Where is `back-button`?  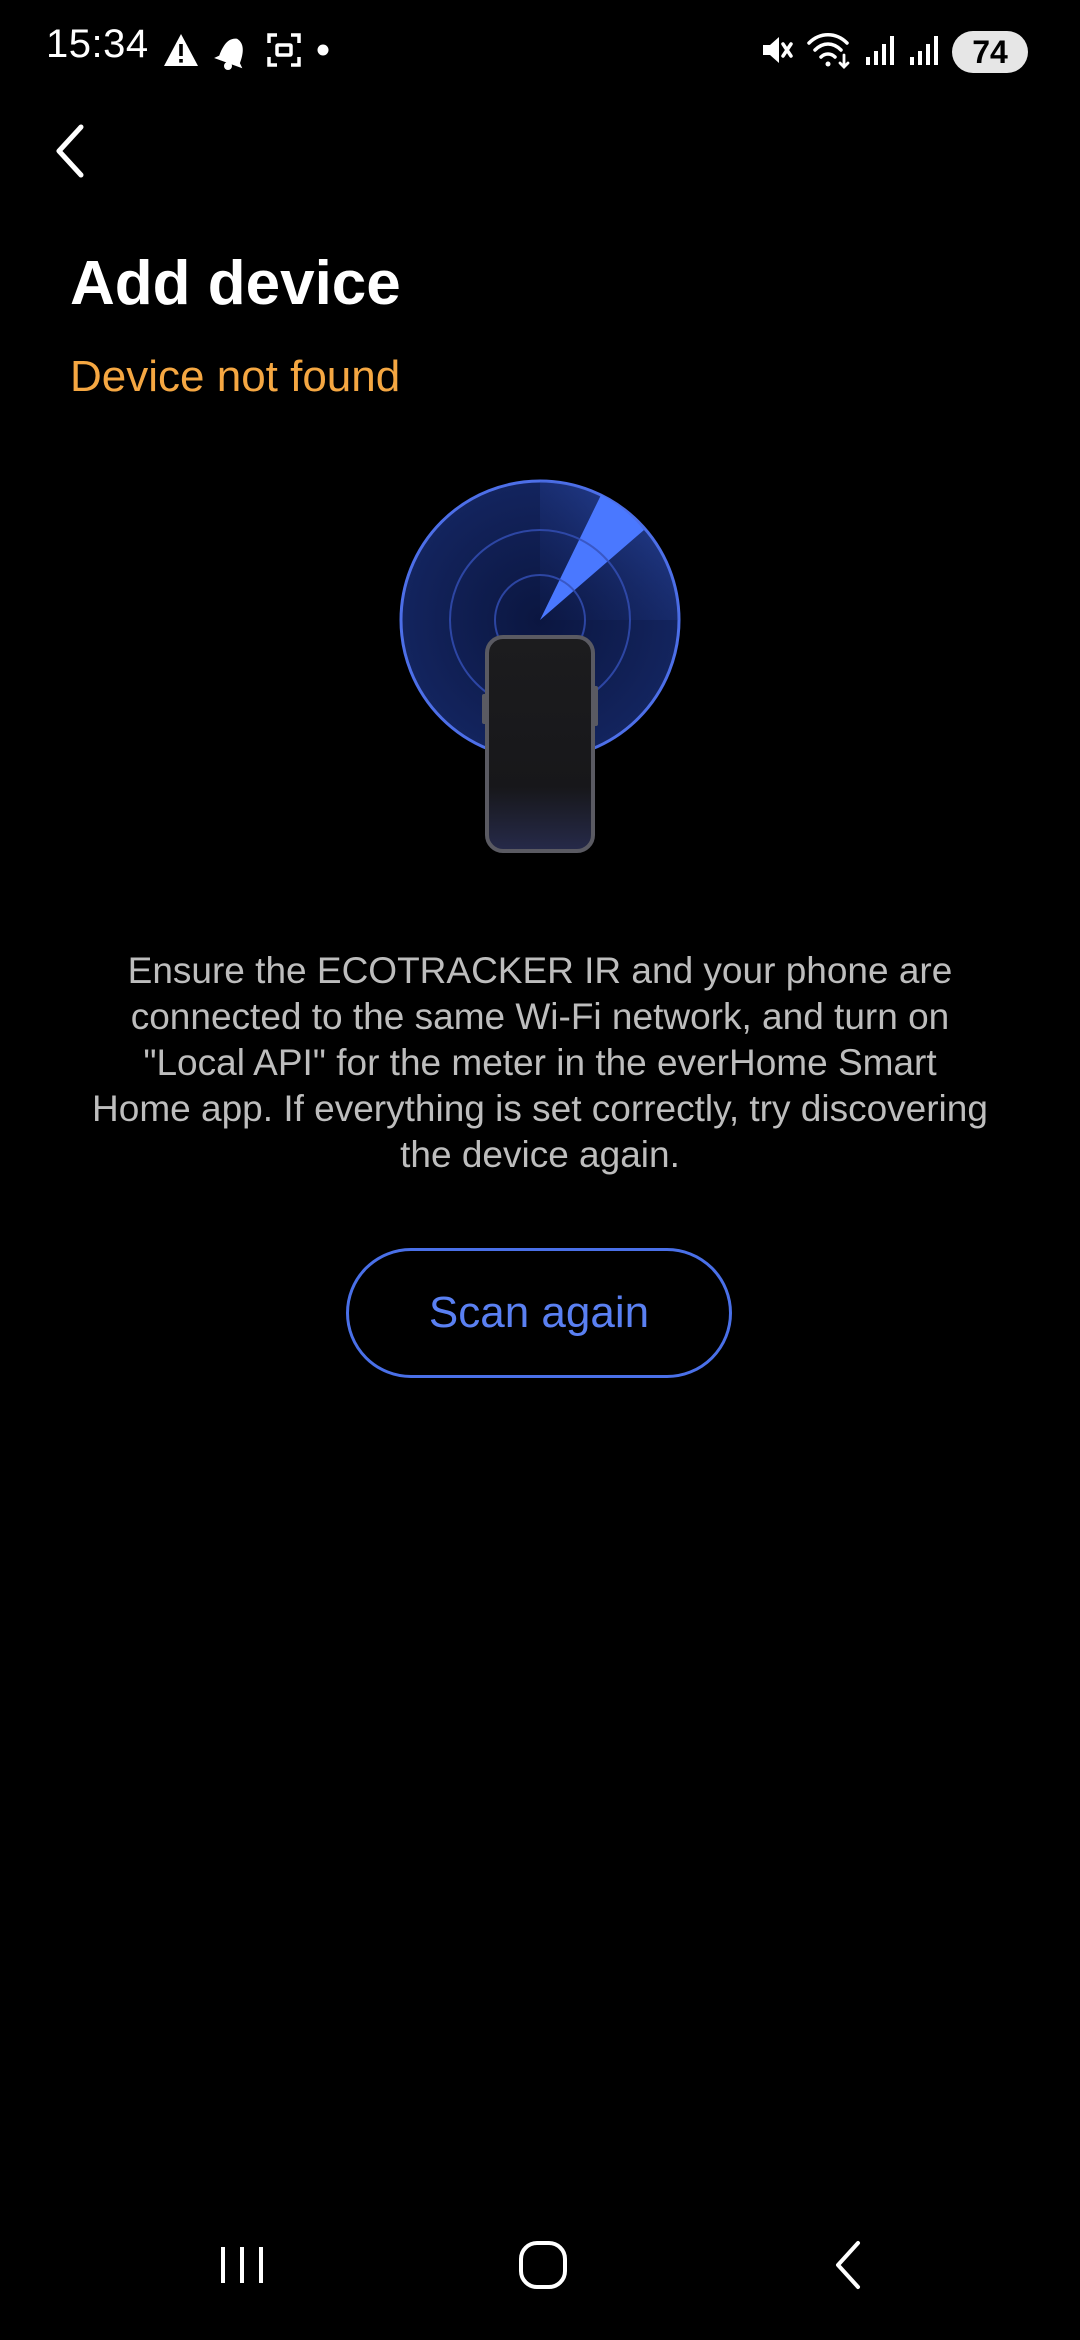
back-button is located at coordinates (70, 151).